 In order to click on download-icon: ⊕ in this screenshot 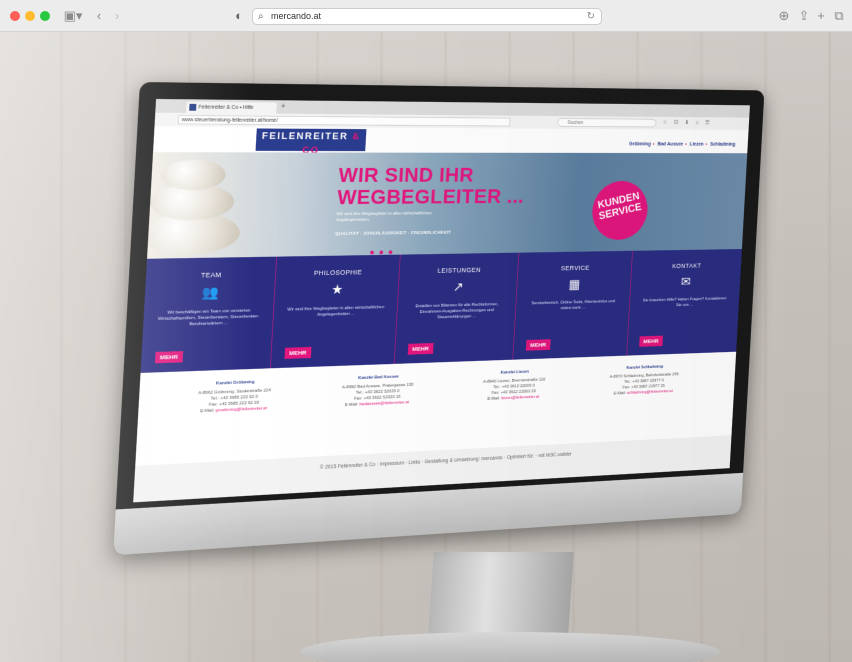, I will do `click(784, 16)`.